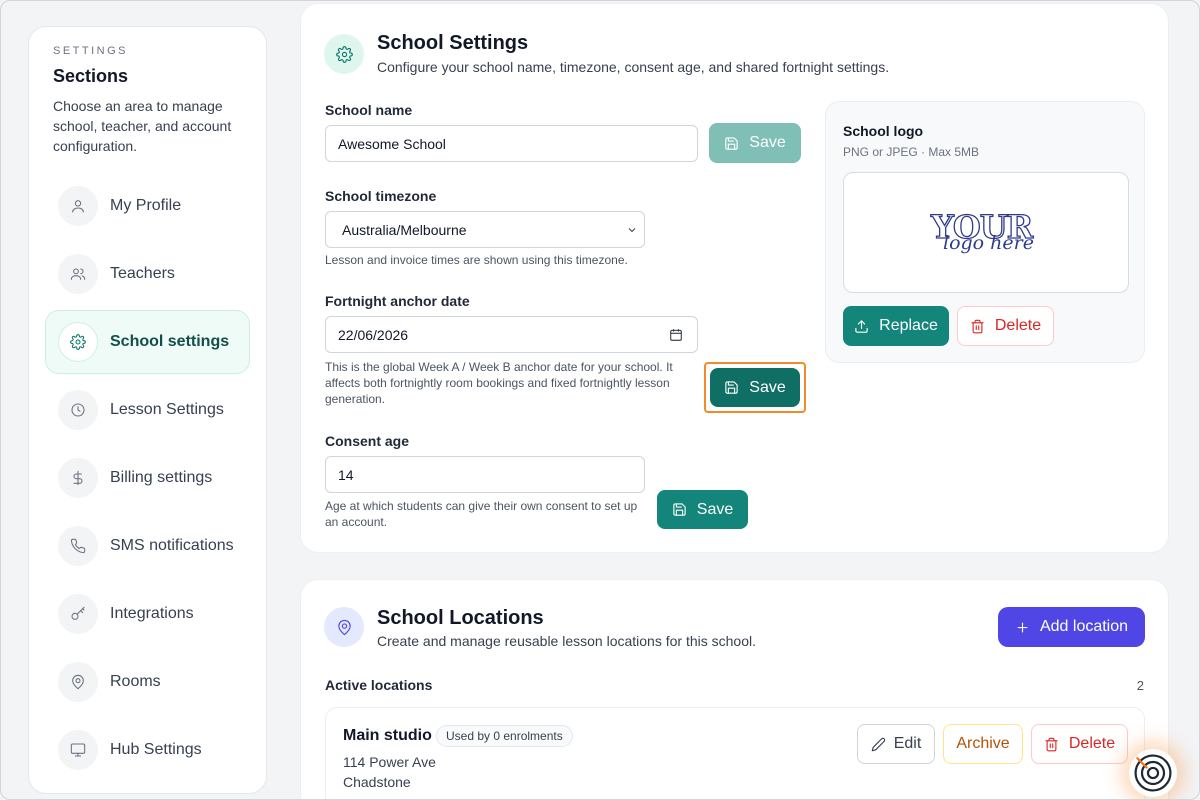 The width and height of the screenshot is (1200, 800). What do you see at coordinates (135, 681) in the screenshot?
I see `sidebar-item-label: Rooms` at bounding box center [135, 681].